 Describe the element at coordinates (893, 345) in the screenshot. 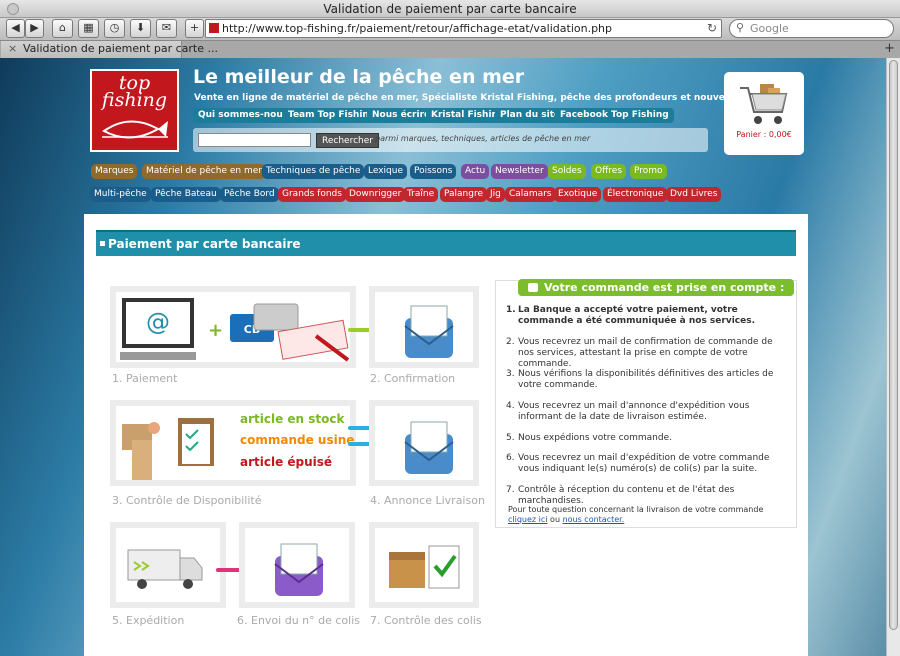

I see `scrollbar-thumb` at that location.